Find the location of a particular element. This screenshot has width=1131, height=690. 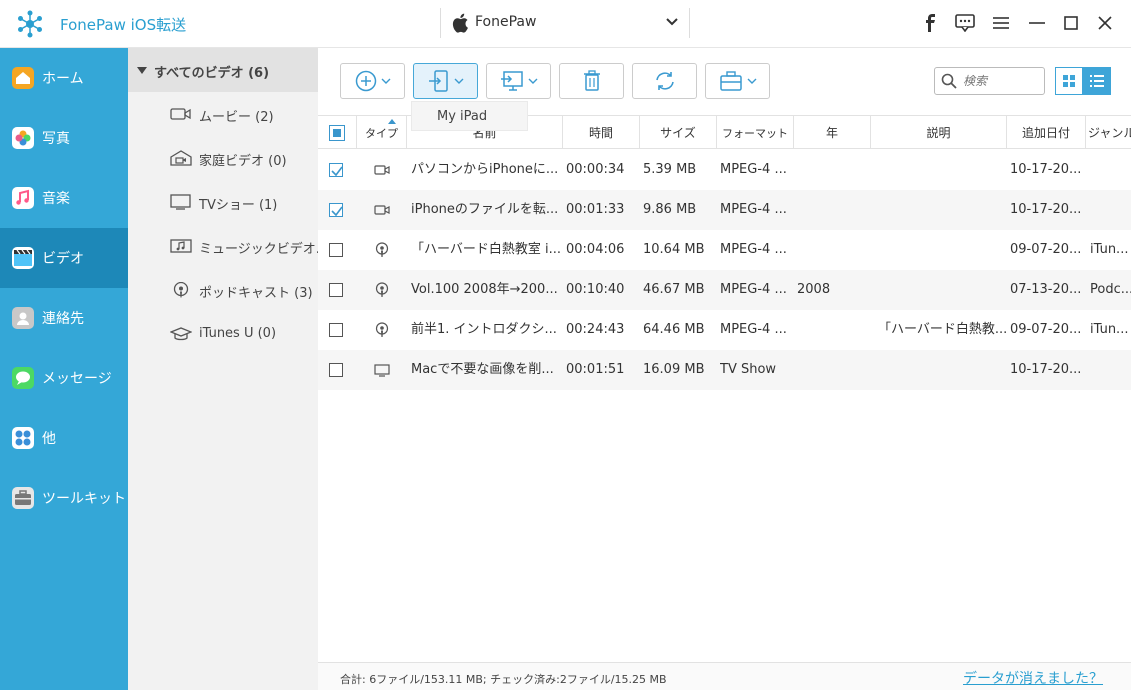

title-bar: FonePaw iOS転送 FonePaw is located at coordinates (565, 24).